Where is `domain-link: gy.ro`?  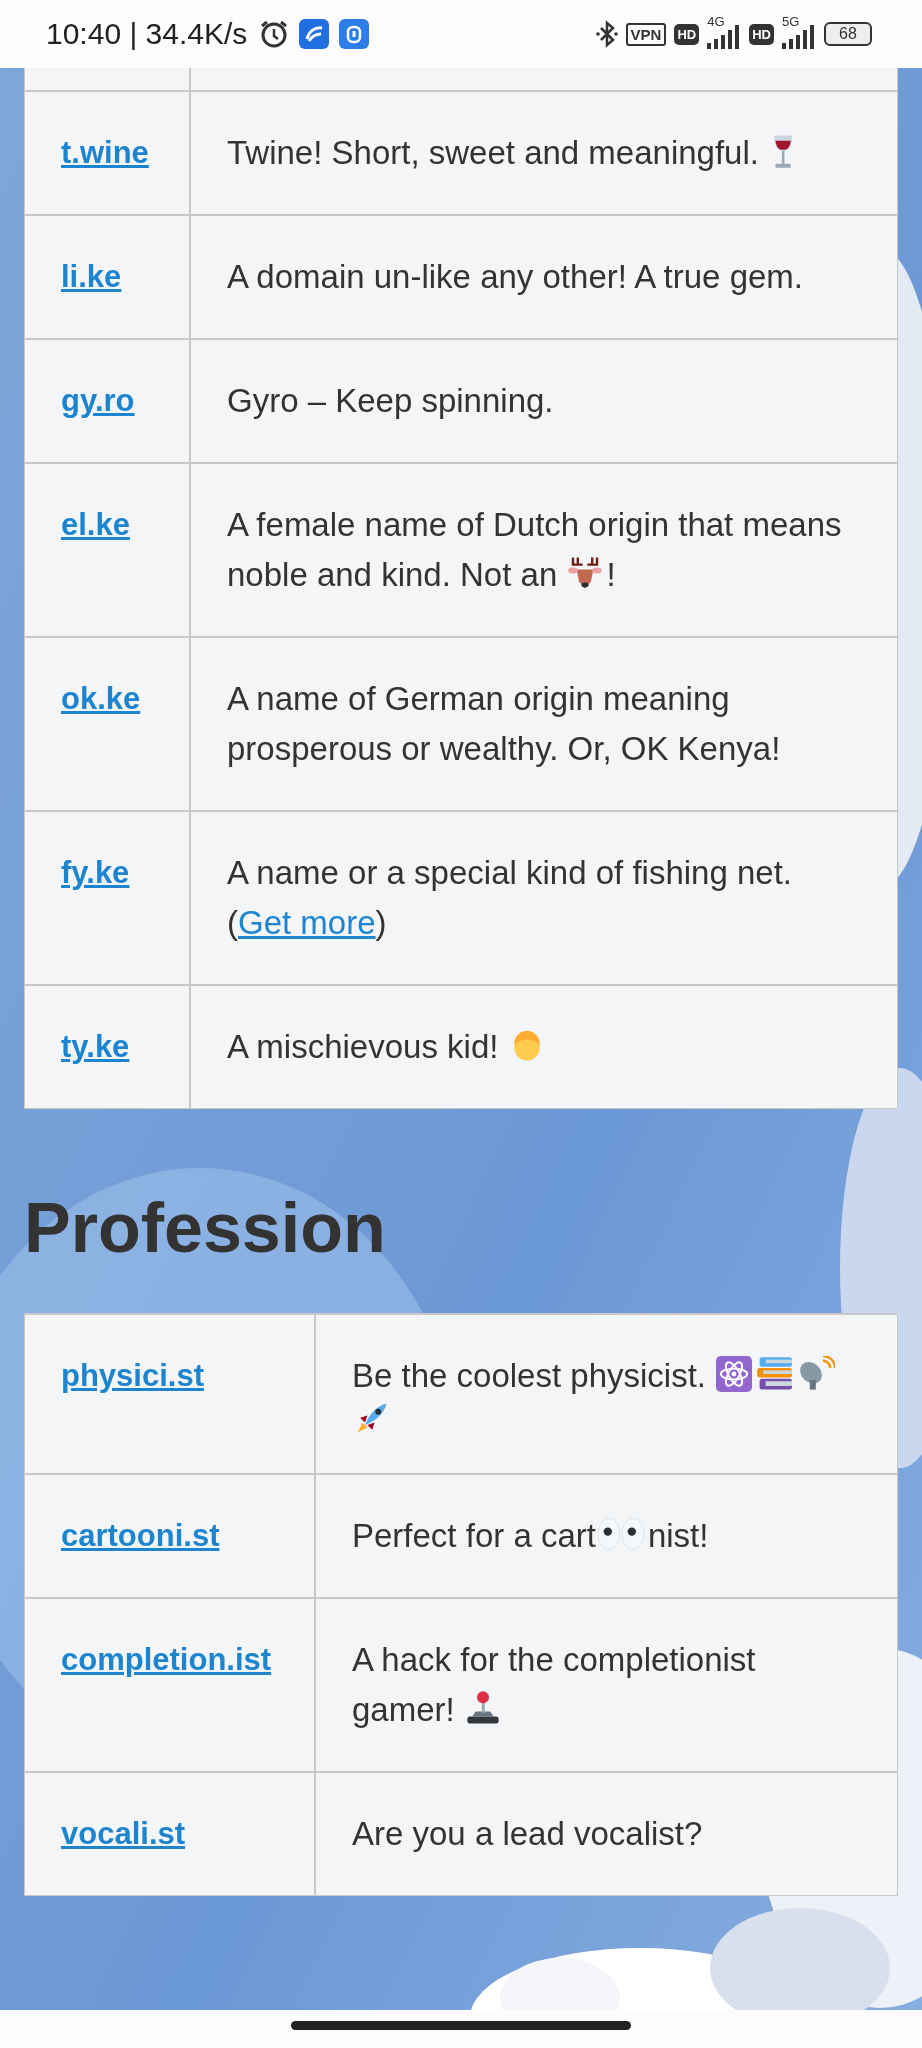
domain-link: gy.ro is located at coordinates (98, 401).